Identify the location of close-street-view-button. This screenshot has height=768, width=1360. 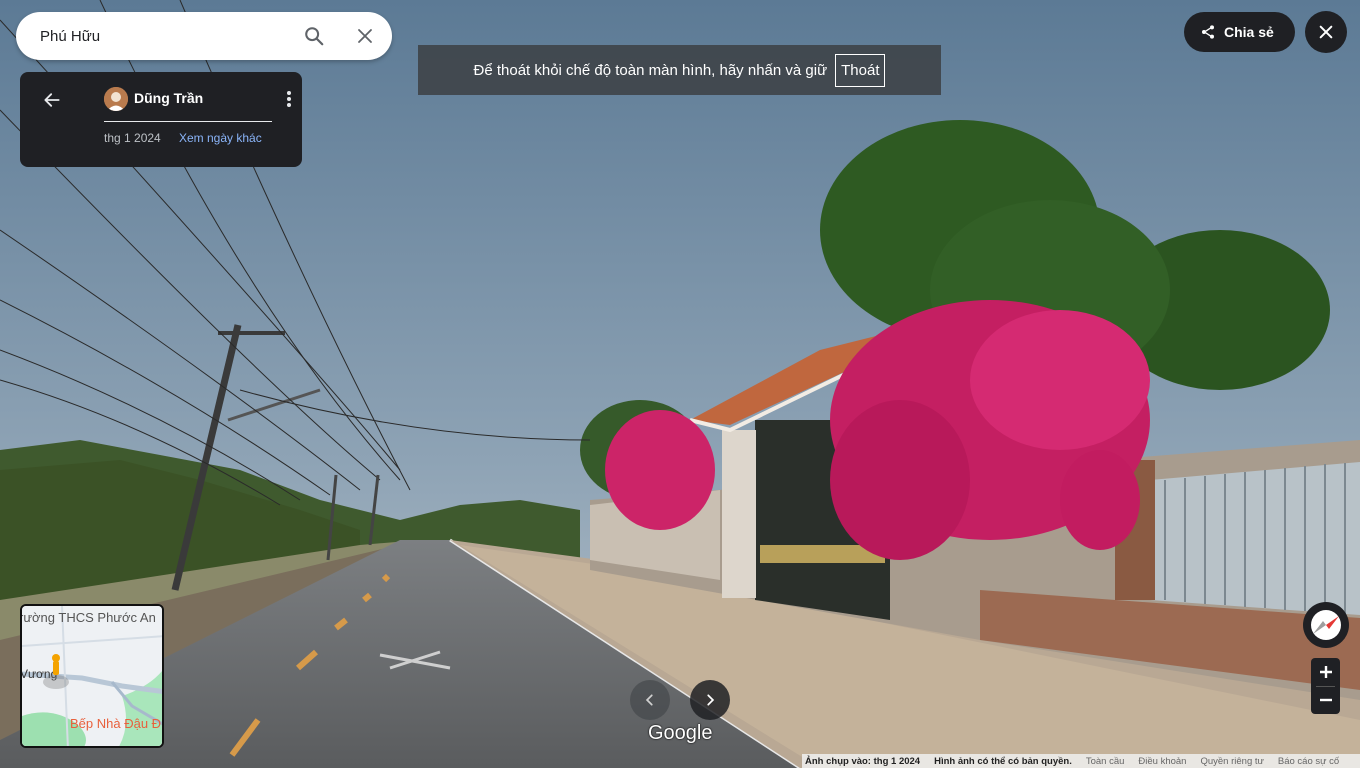
(1326, 32).